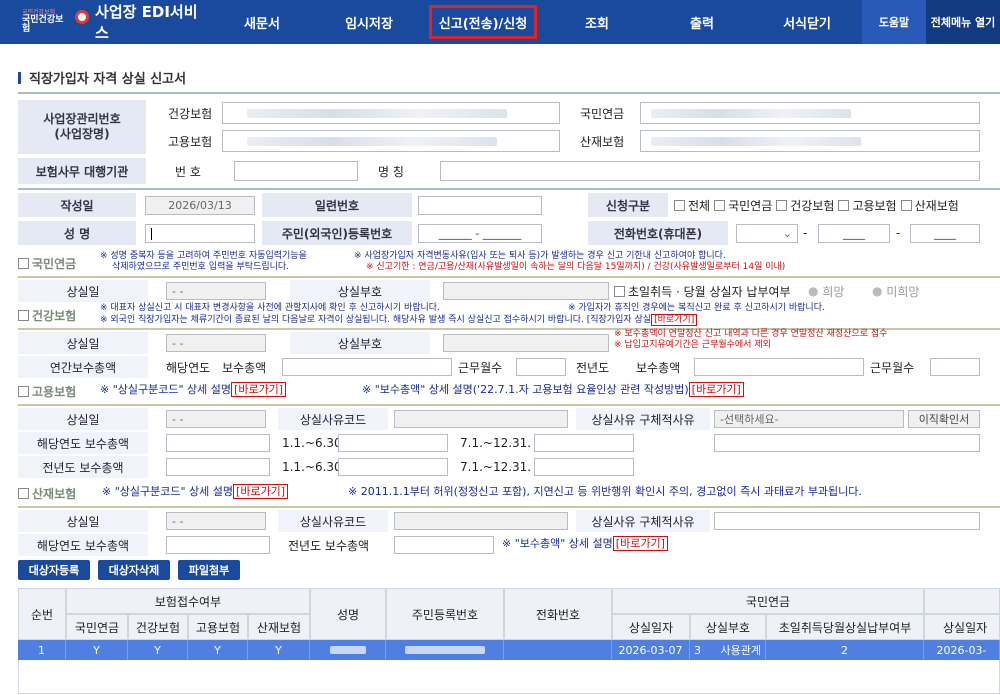  Describe the element at coordinates (847, 521) in the screenshot. I see `ind-reason-detail-input` at that location.